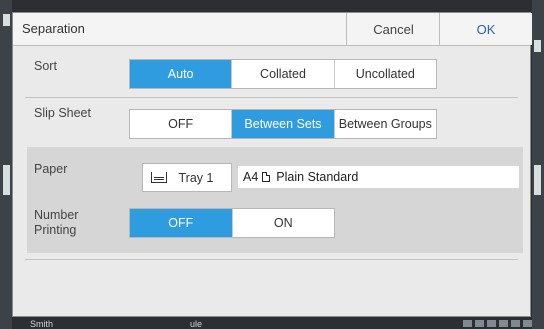 This screenshot has width=544, height=329. Describe the element at coordinates (196, 177) in the screenshot. I see `tray-label: Tray 1` at that location.